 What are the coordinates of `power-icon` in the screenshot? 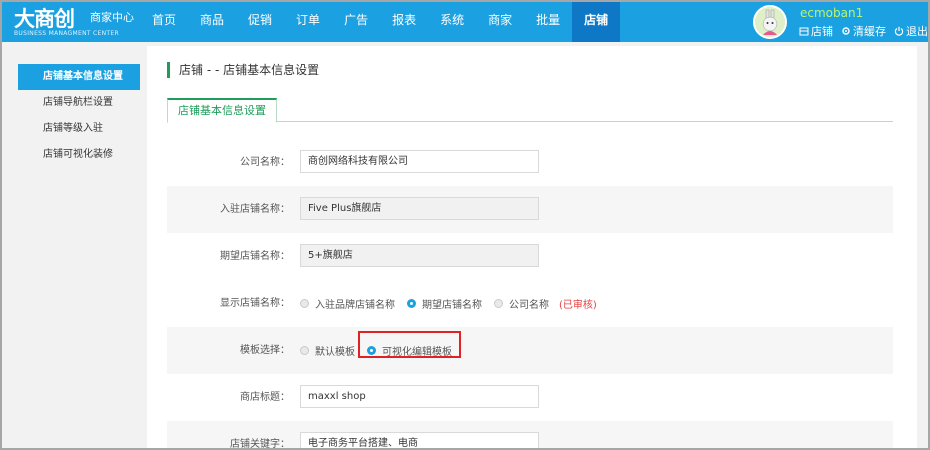 It's located at (899, 31).